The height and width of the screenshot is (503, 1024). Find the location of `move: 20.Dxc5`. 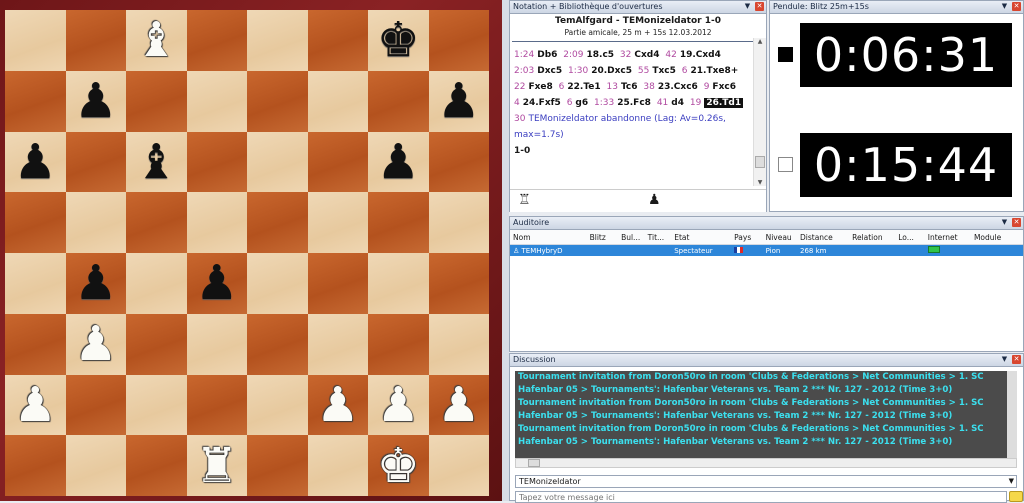

move: 20.Dxc5 is located at coordinates (611, 71).